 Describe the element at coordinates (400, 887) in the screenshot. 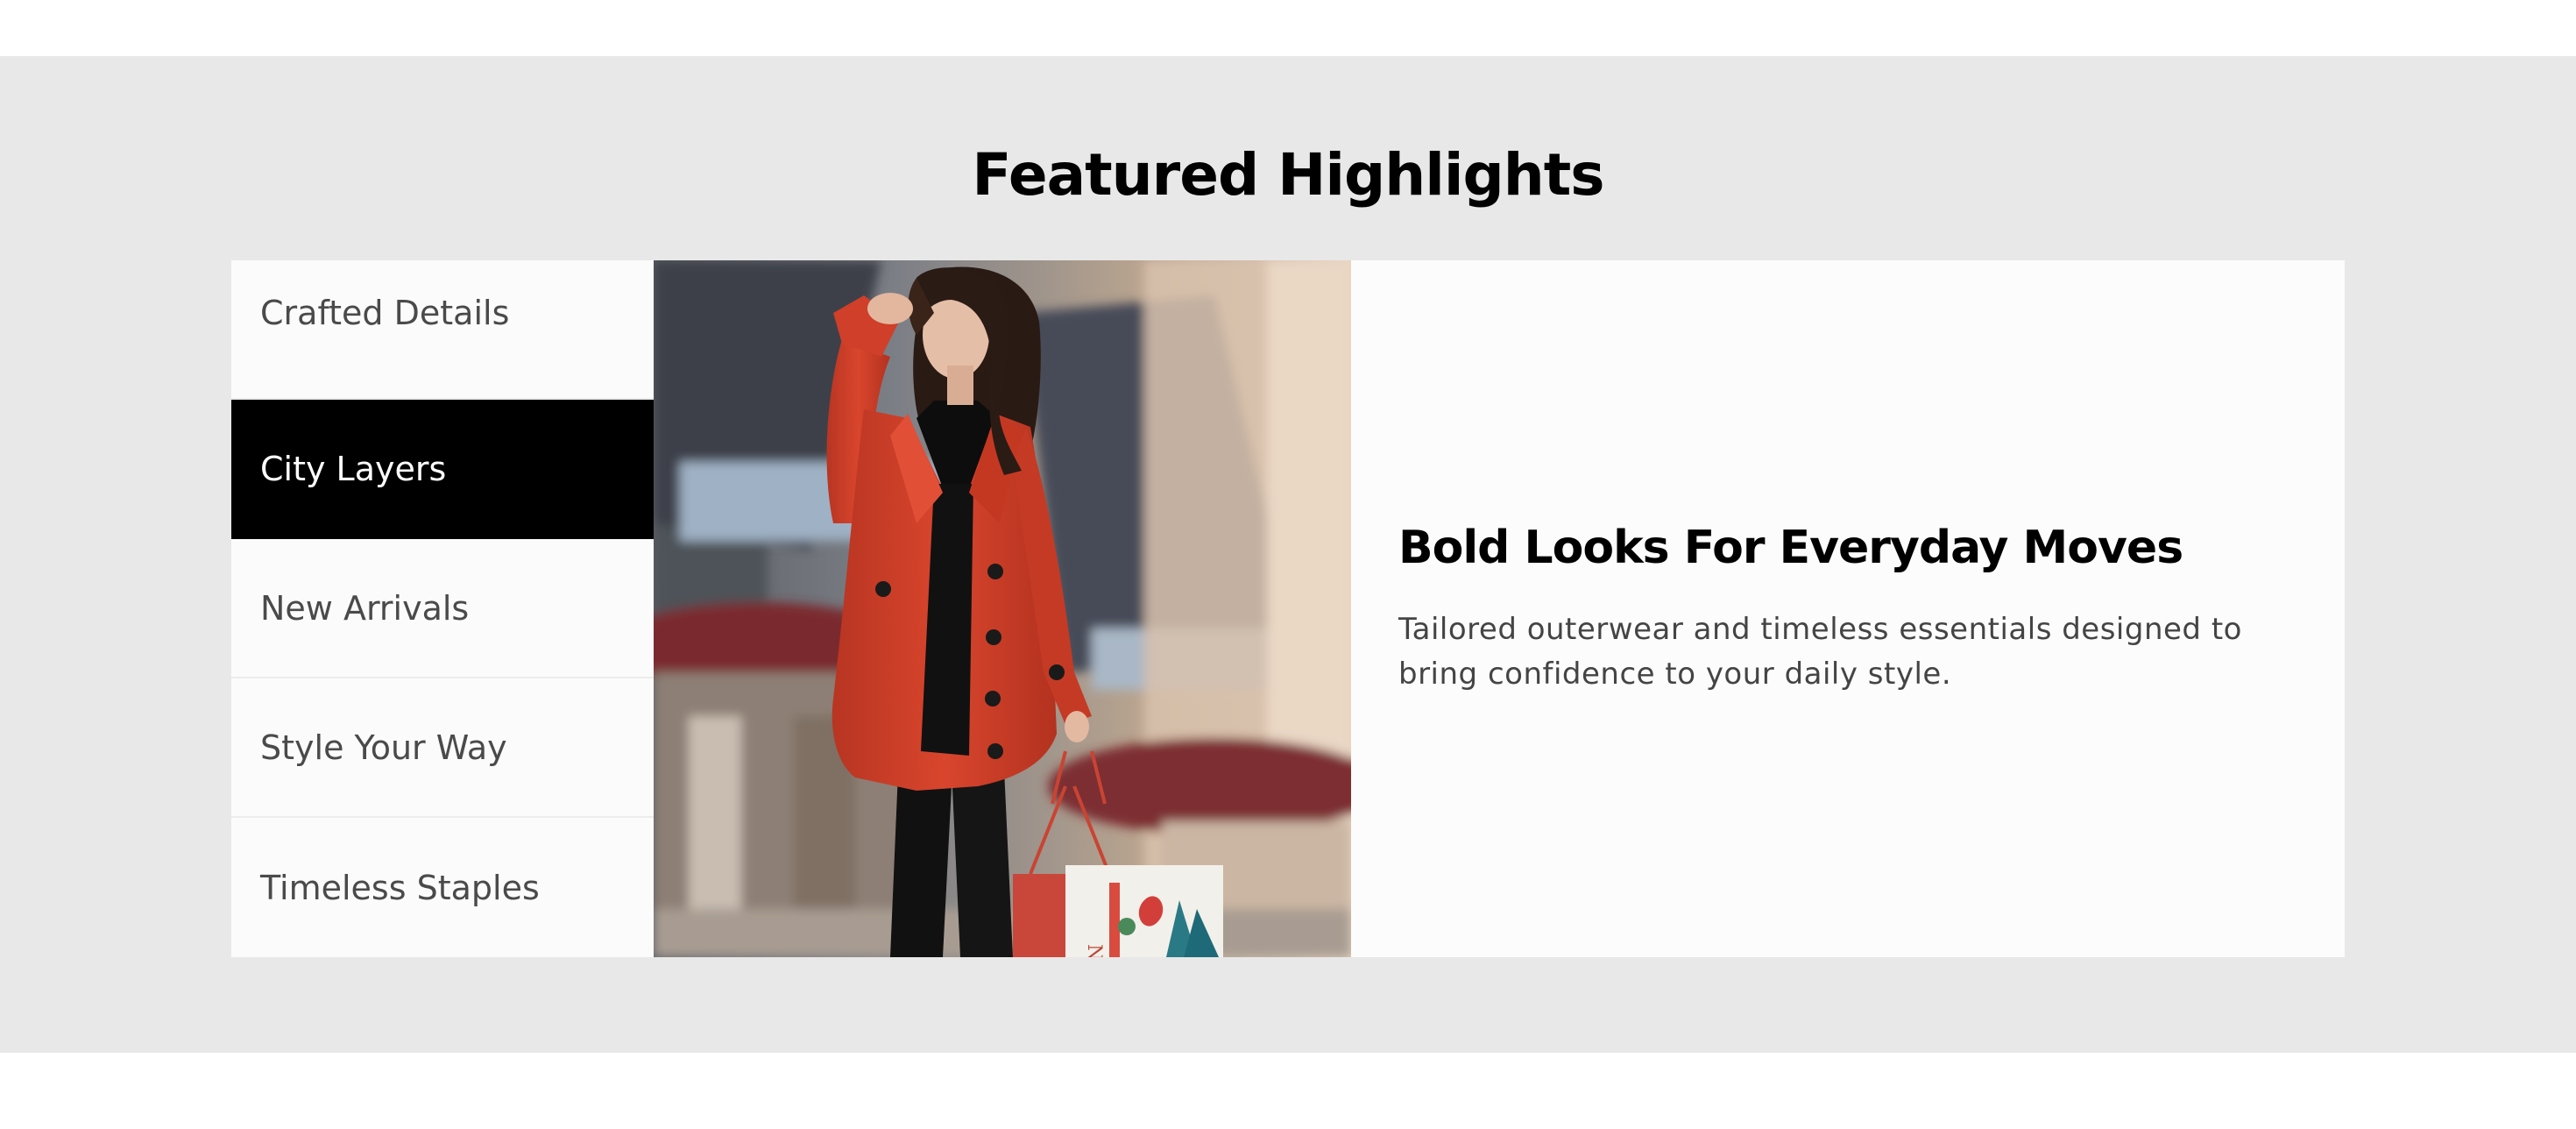

I see `tab-label: Timeless Staples` at that location.